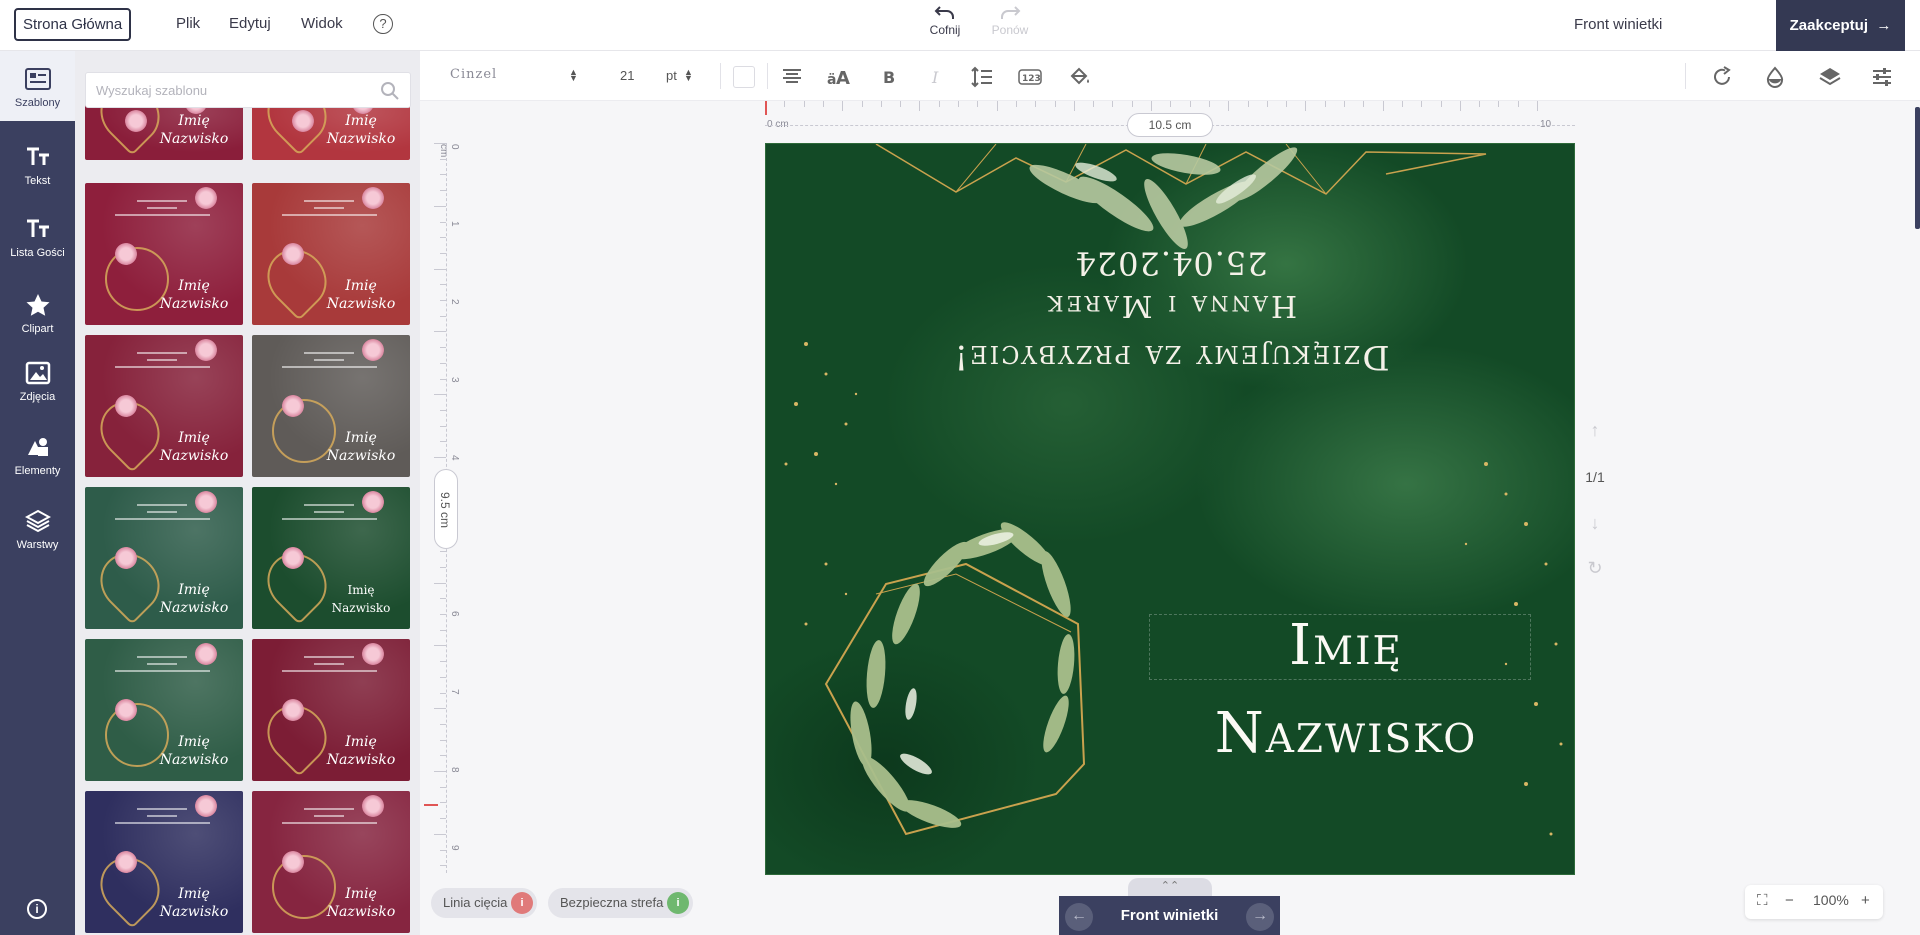 This screenshot has height=935, width=1920. I want to click on accept-button: Zaakceptuj →, so click(1840, 25).